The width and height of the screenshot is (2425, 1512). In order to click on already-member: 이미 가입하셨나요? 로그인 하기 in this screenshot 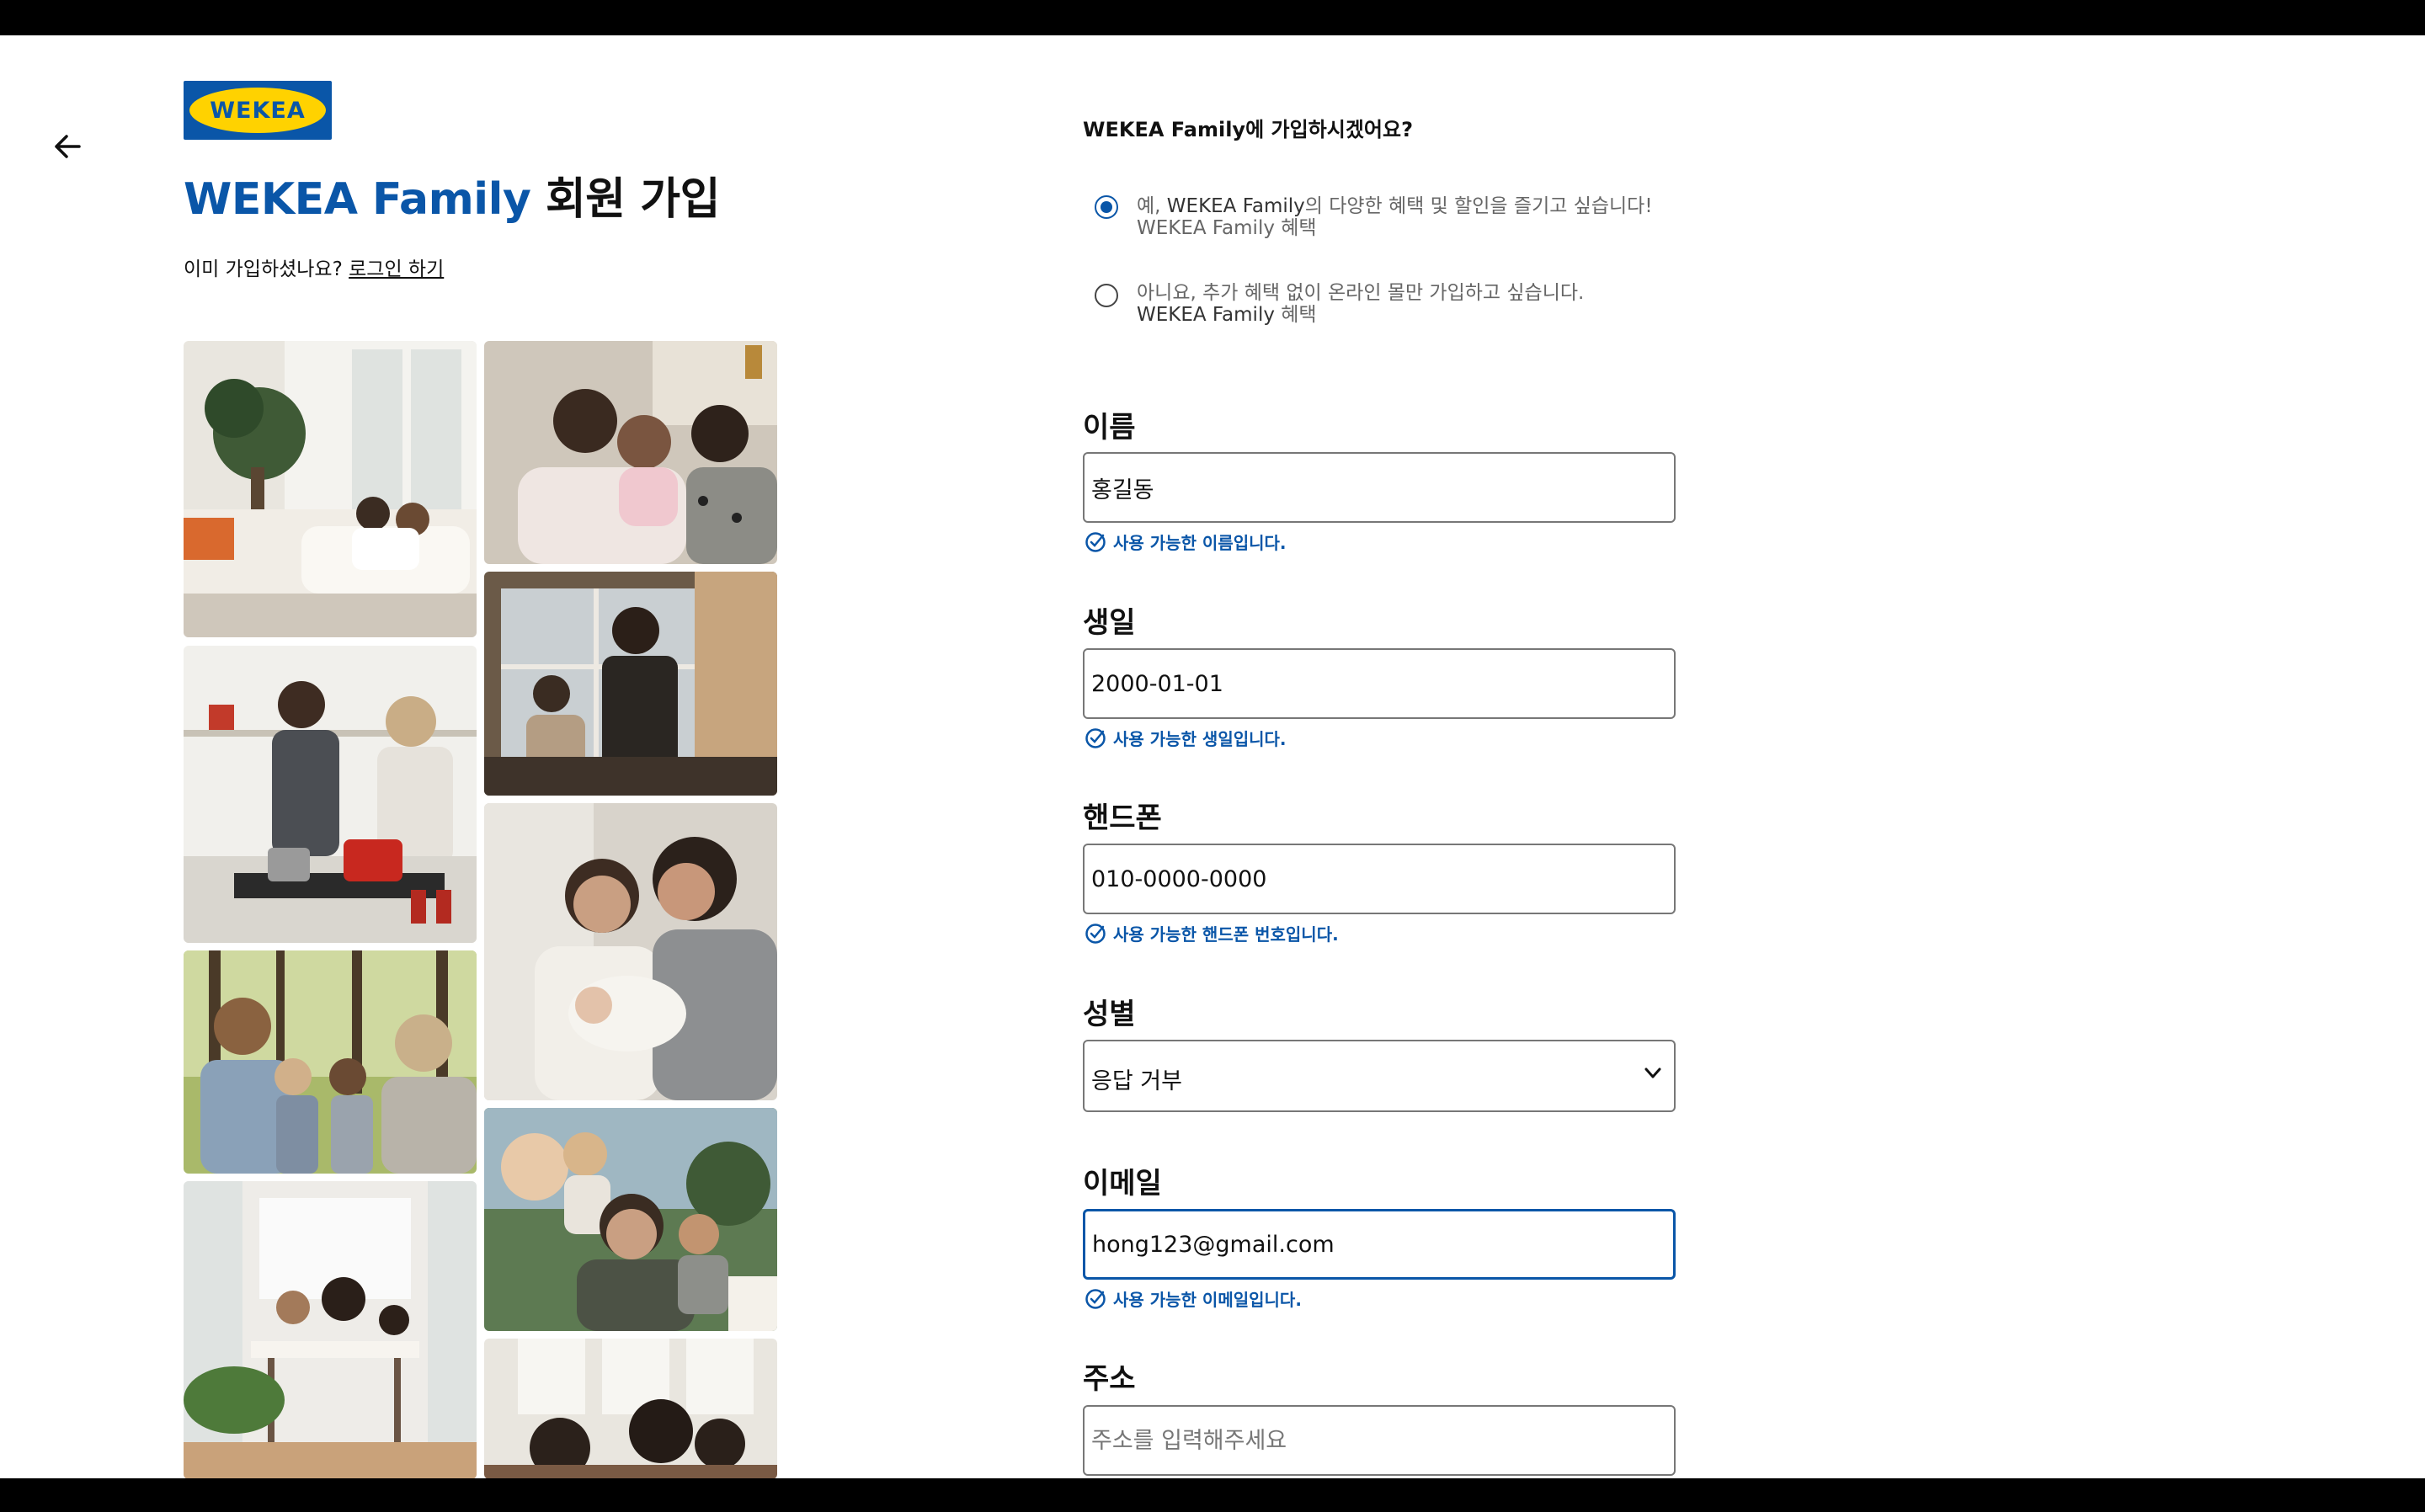, I will do `click(314, 267)`.